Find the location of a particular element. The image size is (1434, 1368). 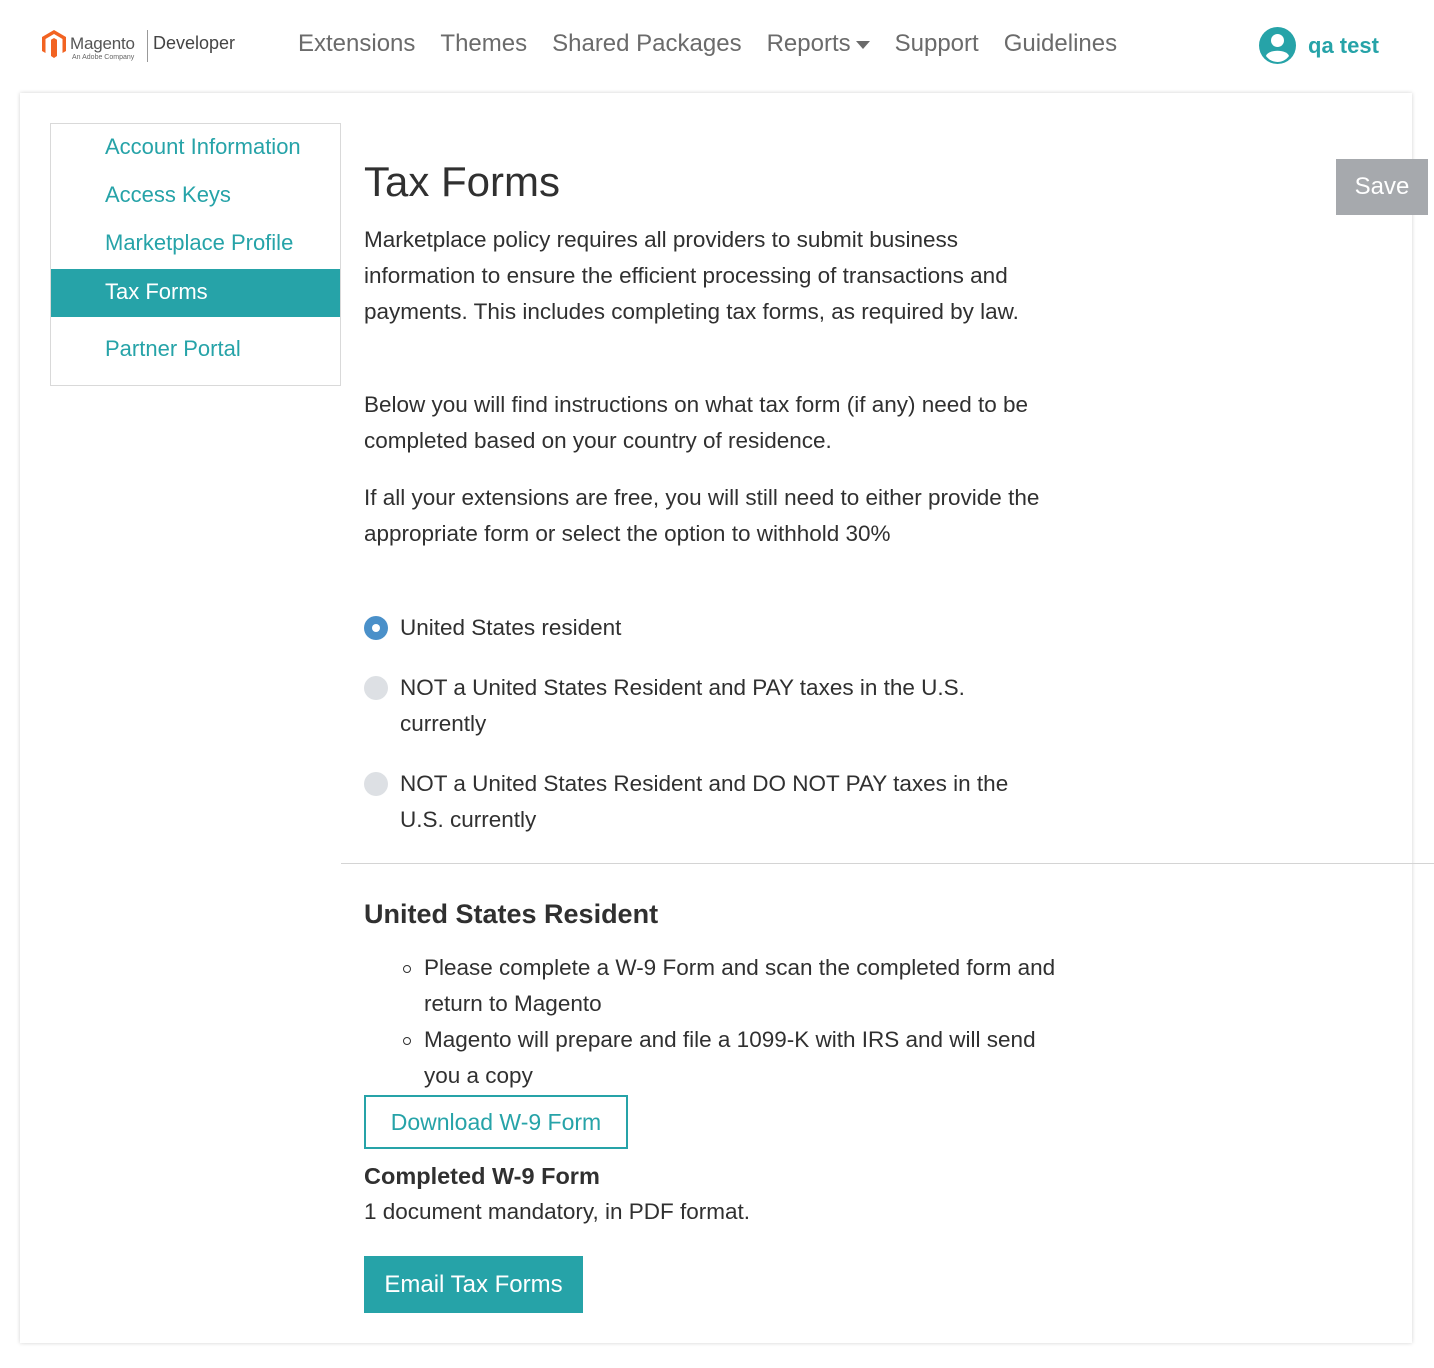

sidebar-item-tax-forms: Tax Forms is located at coordinates (195, 293).